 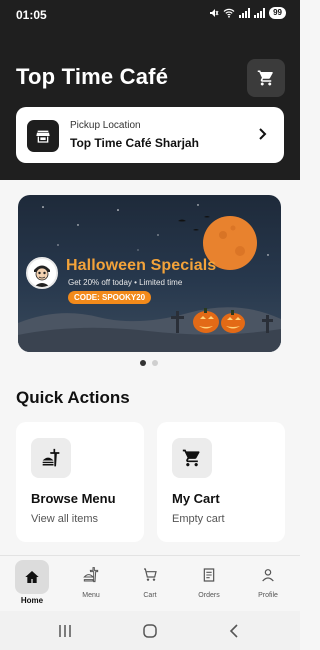 I want to click on battery-indicator: 99, so click(x=277, y=13).